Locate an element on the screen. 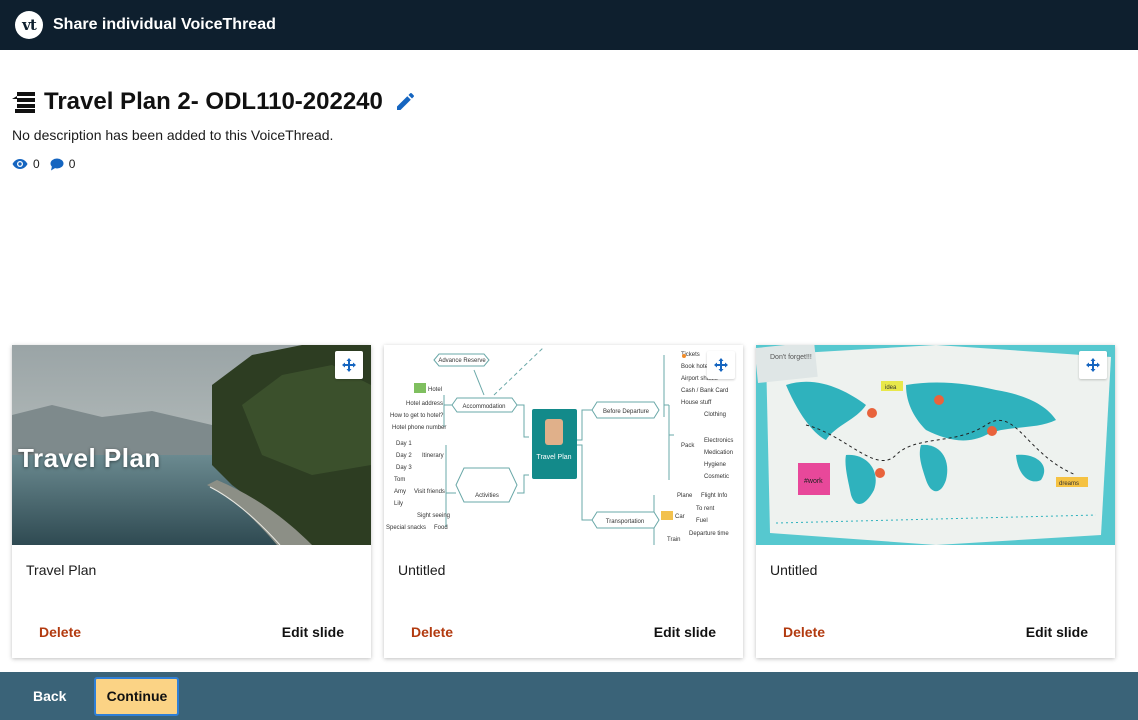 The image size is (1138, 720). svg-text: Lily is located at coordinates (398, 504).